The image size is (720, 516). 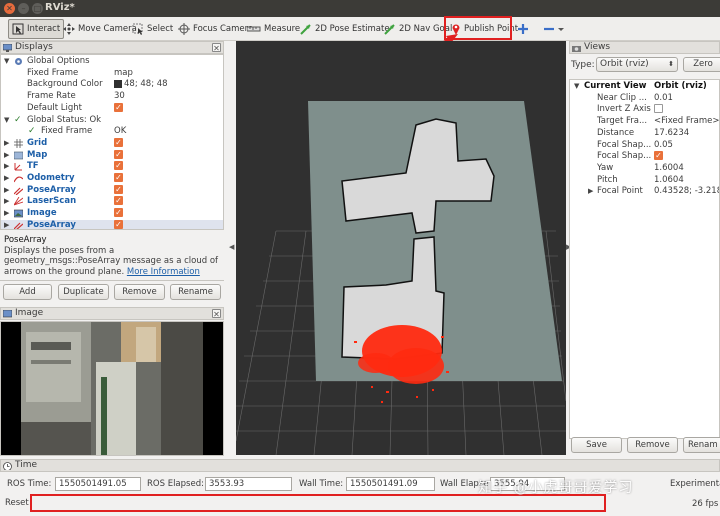 What do you see at coordinates (18, 191) in the screenshot?
I see `pose-array-icon` at bounding box center [18, 191].